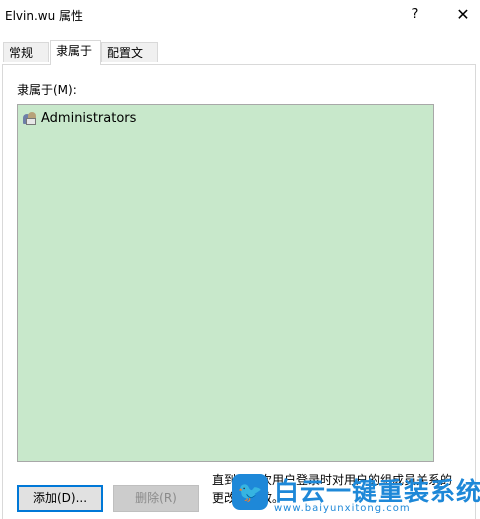 This screenshot has height=519, width=480. What do you see at coordinates (129, 61) in the screenshot?
I see `tab-profile: 配置文件` at bounding box center [129, 61].